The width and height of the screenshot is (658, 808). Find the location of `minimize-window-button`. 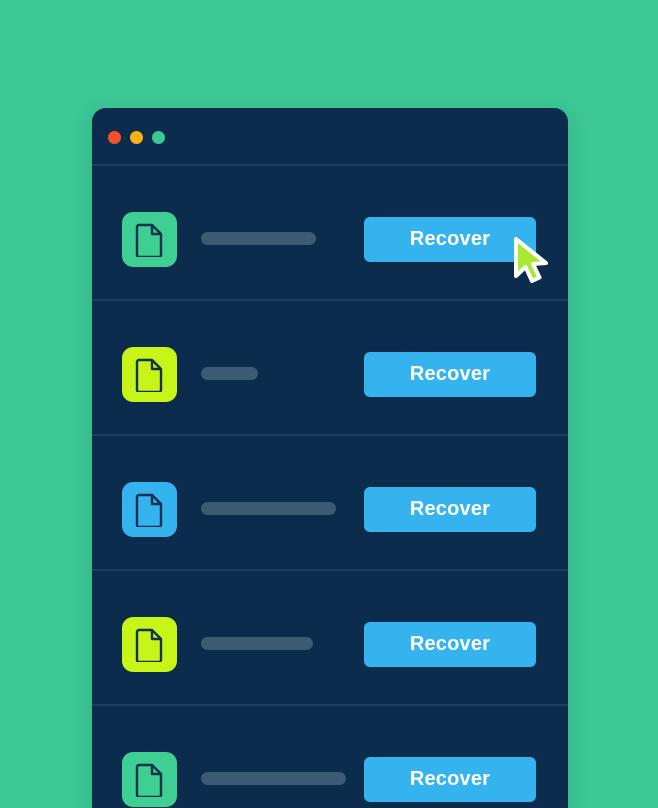

minimize-window-button is located at coordinates (136, 137).